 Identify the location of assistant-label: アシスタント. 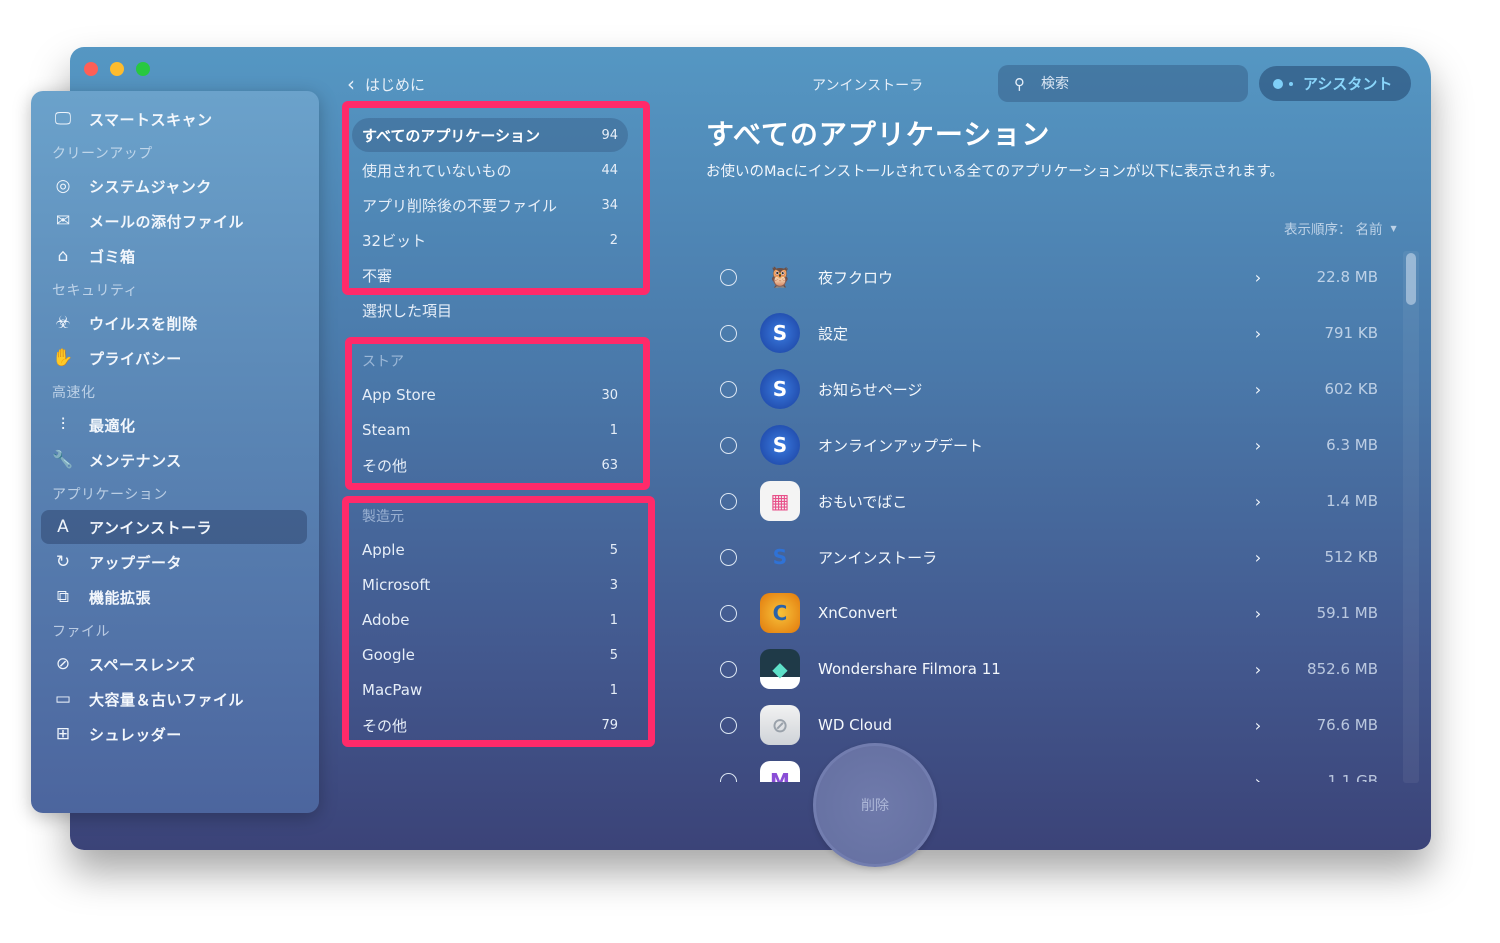
(1348, 84).